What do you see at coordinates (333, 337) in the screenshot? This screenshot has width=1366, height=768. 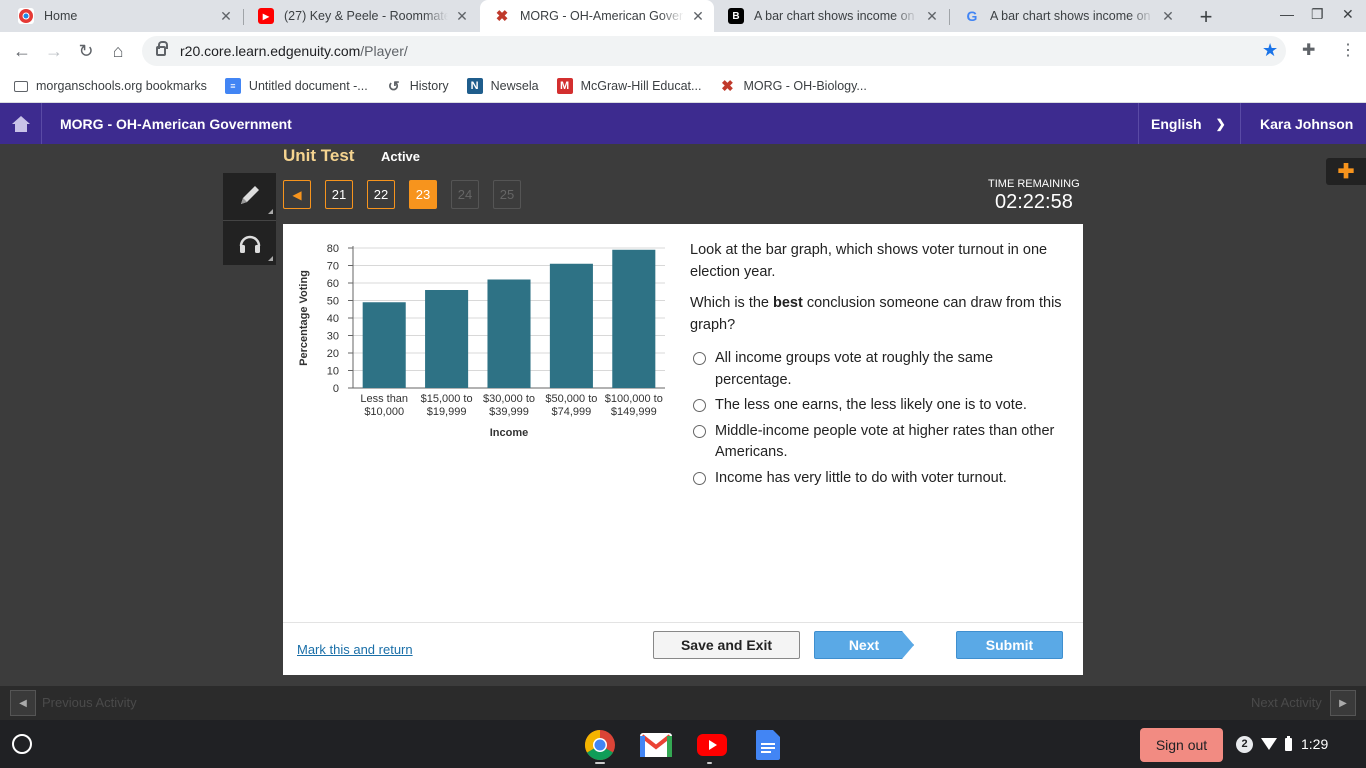 I see `y-tick-label: 30` at bounding box center [333, 337].